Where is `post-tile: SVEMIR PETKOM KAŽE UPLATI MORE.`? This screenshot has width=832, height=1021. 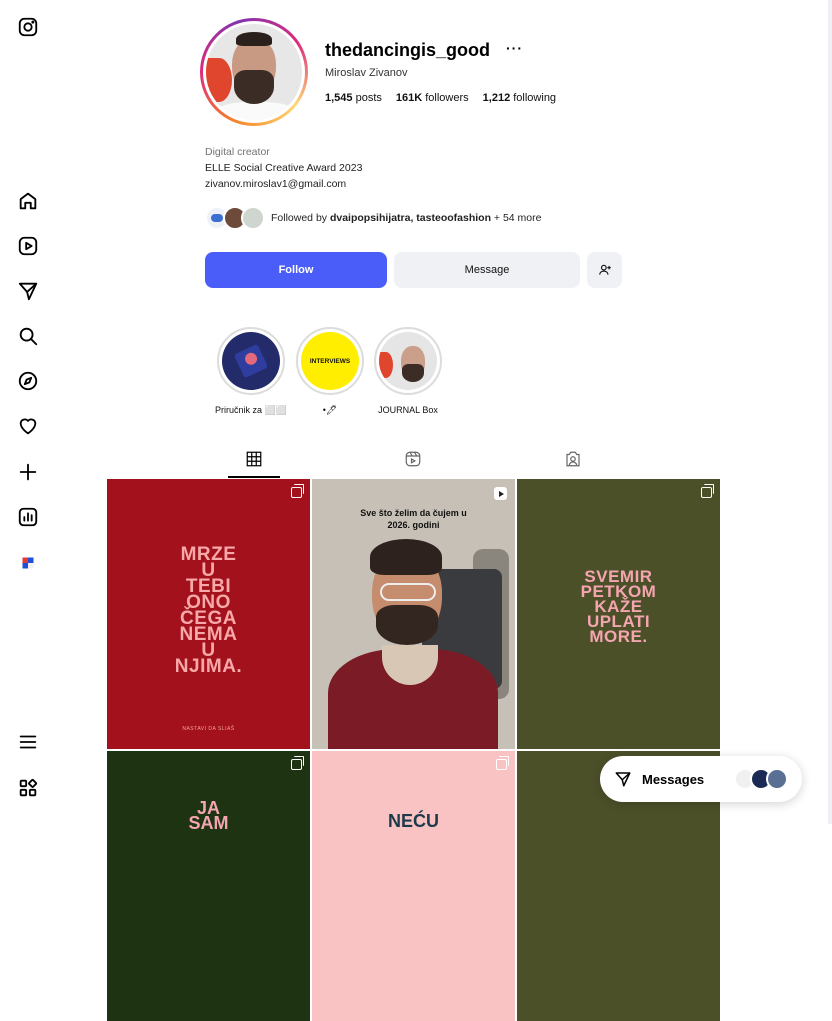 post-tile: SVEMIR PETKOM KAŽE UPLATI MORE. is located at coordinates (618, 614).